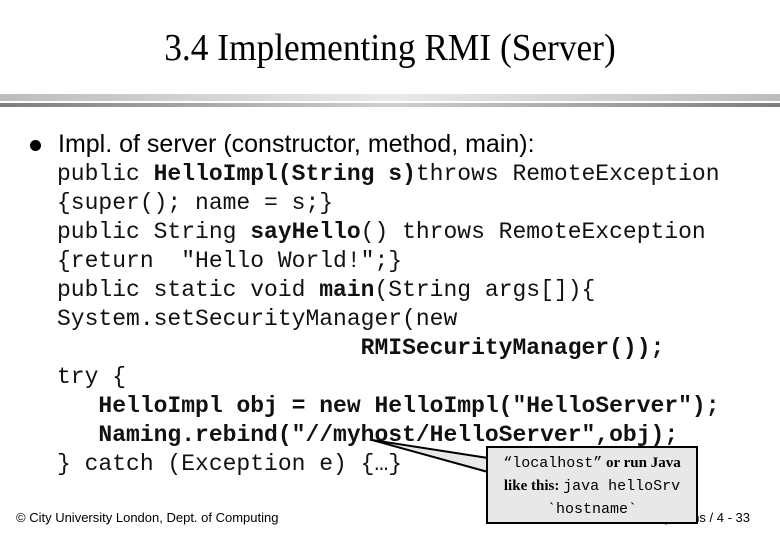 The image size is (780, 540). I want to click on code-bold-segment: main, so click(347, 290).